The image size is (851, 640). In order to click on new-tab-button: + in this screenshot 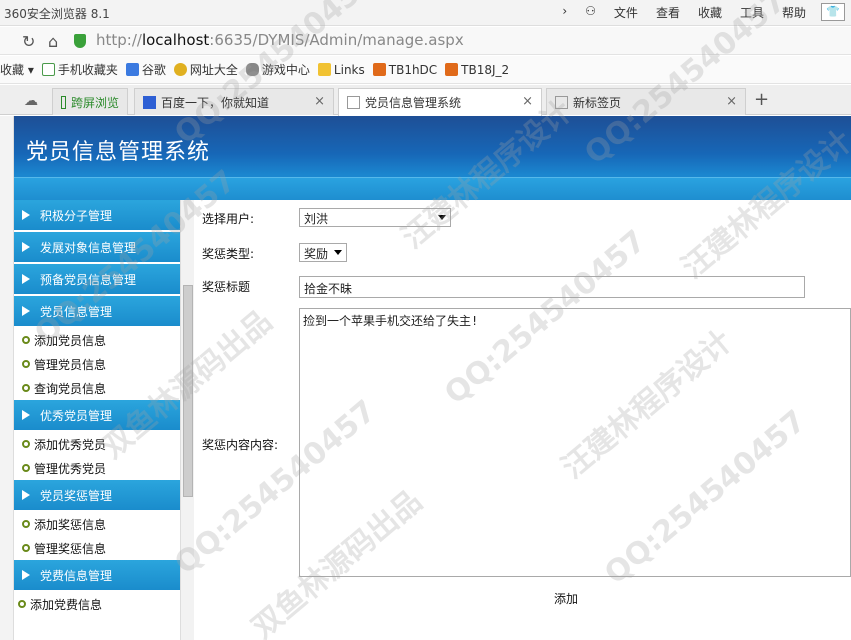, I will do `click(761, 99)`.